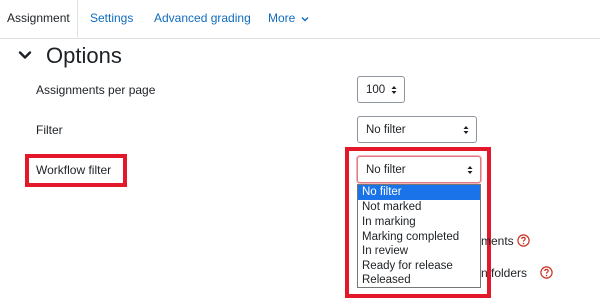 This screenshot has width=600, height=299. I want to click on workflow-option: No filter, so click(419, 192).